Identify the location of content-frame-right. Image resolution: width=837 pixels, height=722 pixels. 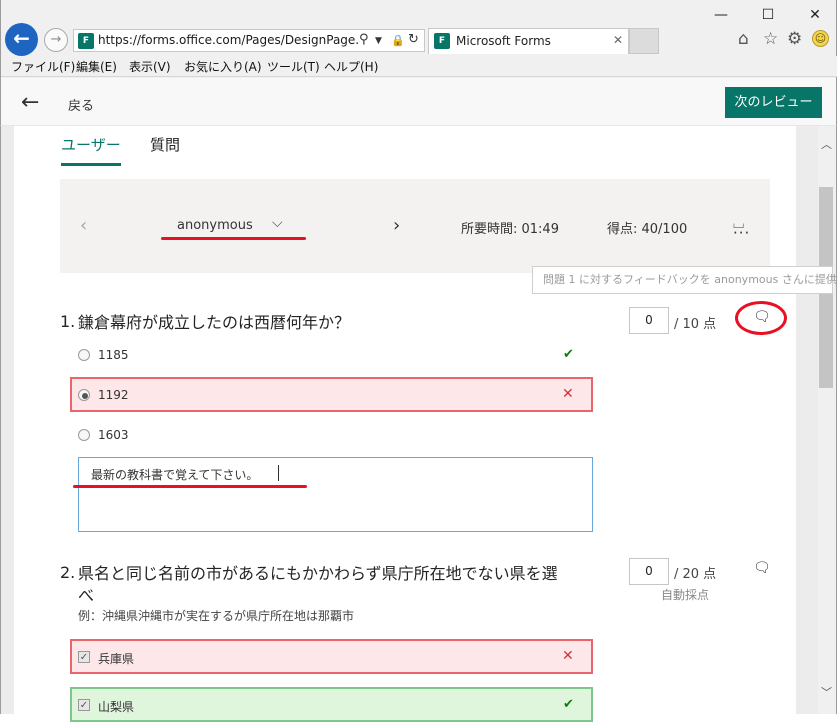
(807, 420).